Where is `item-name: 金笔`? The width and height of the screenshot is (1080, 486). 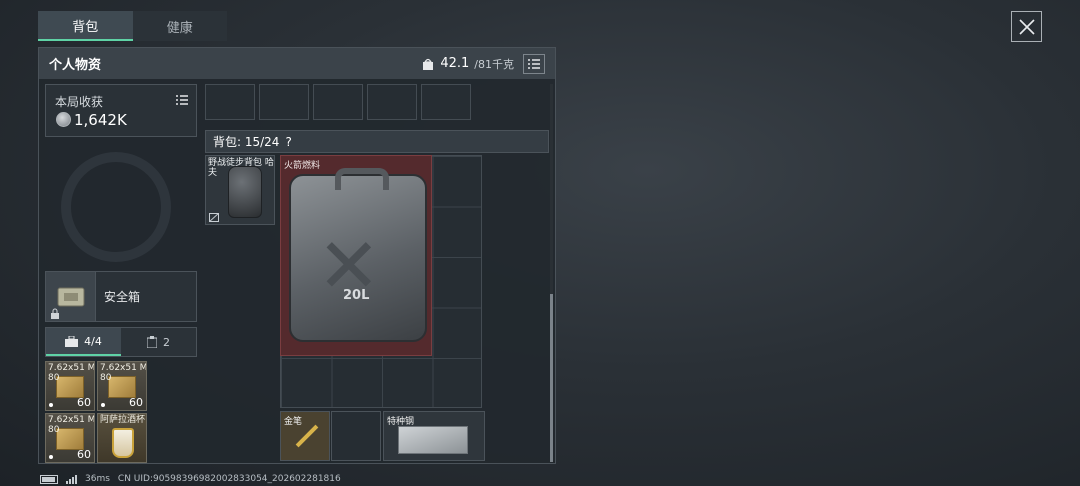 item-name: 金笔 is located at coordinates (293, 422).